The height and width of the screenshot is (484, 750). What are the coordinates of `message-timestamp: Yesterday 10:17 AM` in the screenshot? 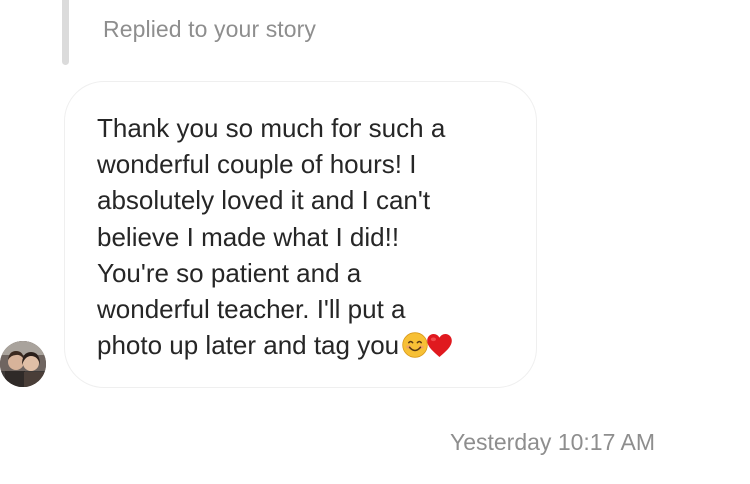 It's located at (552, 442).